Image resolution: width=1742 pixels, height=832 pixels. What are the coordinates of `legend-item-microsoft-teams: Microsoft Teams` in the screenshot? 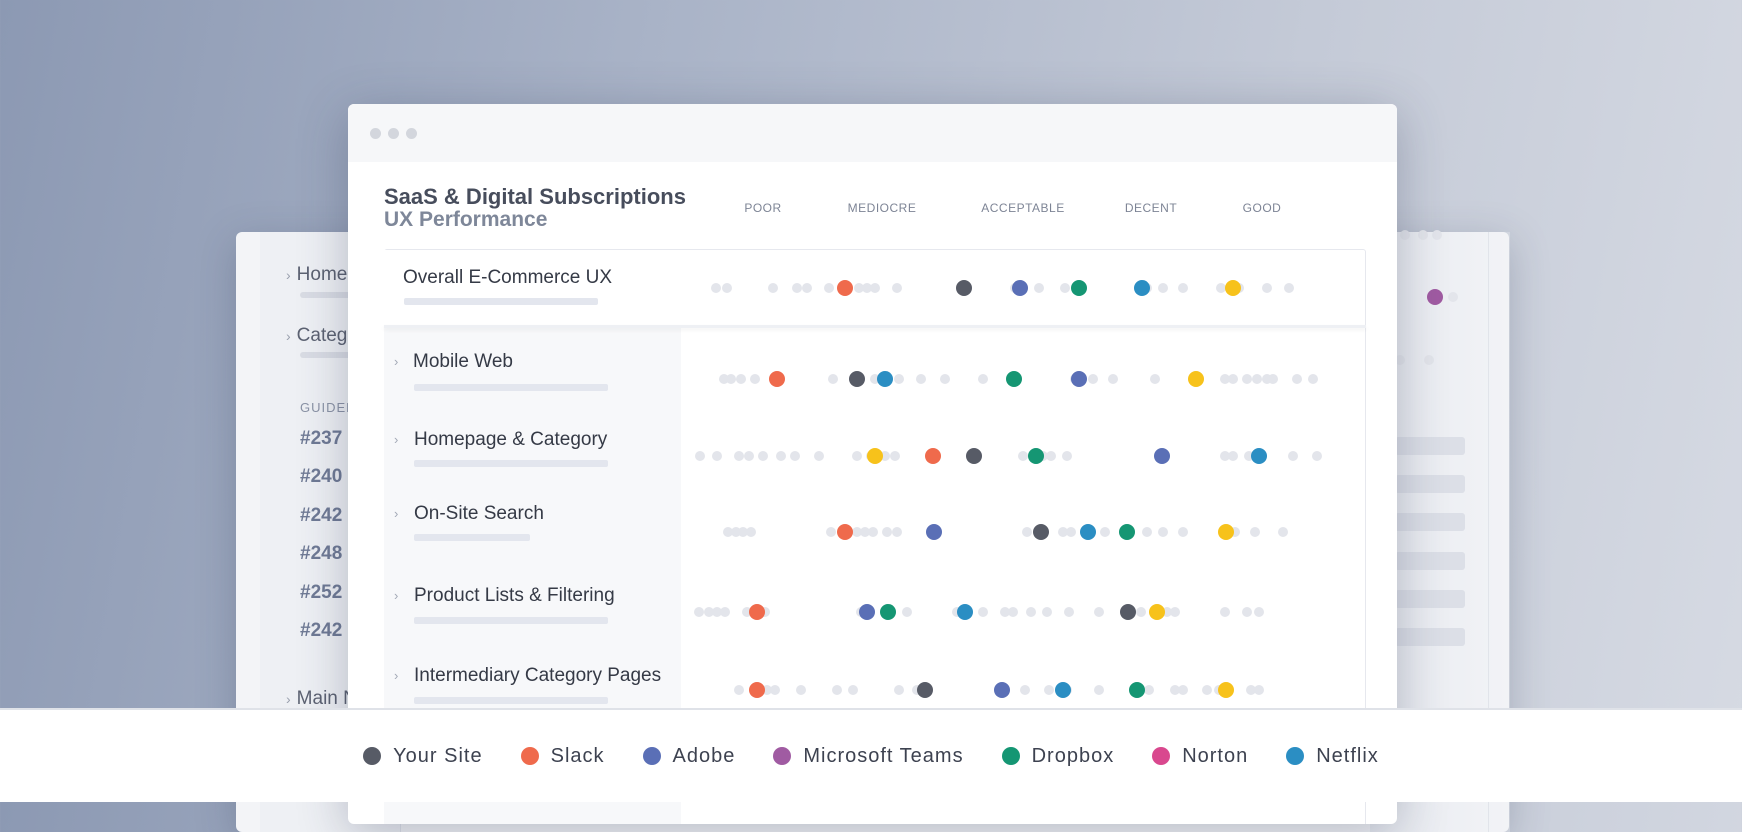 It's located at (868, 756).